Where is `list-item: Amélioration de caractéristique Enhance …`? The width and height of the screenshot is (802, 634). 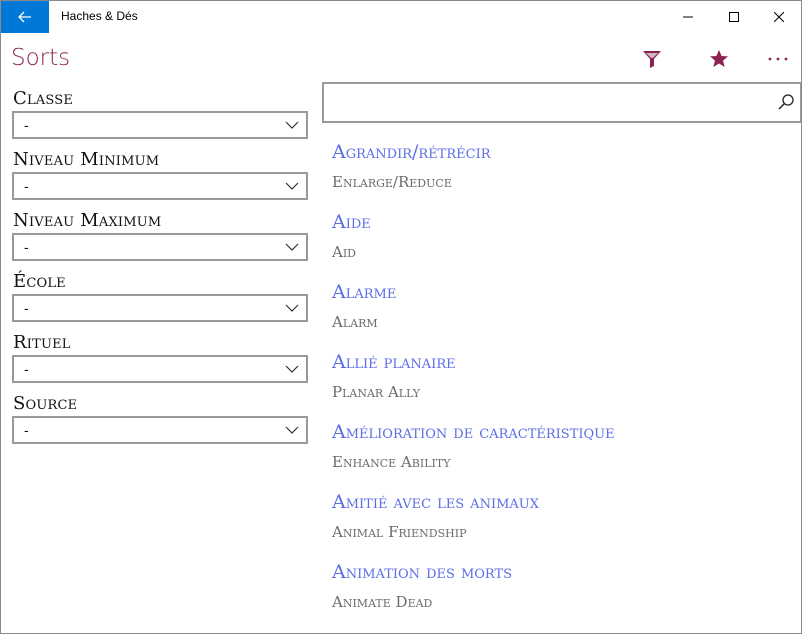
list-item: Amélioration de caractéristique Enhance … is located at coordinates (562, 456).